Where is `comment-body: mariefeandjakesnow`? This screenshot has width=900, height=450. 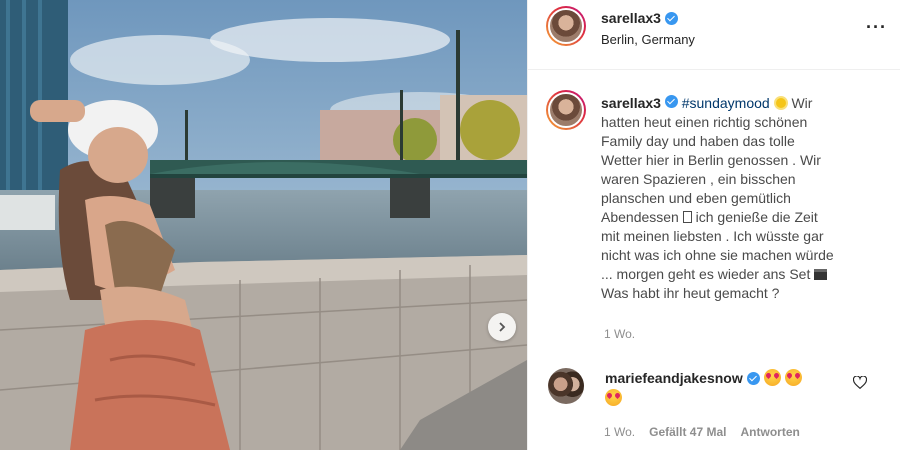
comment-body: mariefeandjakesnow is located at coordinates (703, 388).